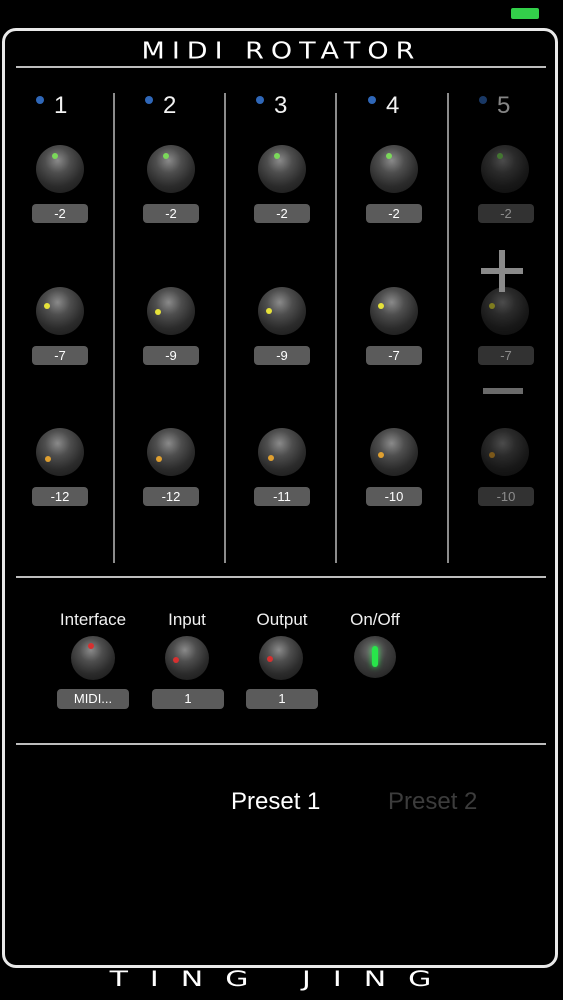 This screenshot has height=1000, width=563. I want to click on channel-number: 5, so click(504, 105).